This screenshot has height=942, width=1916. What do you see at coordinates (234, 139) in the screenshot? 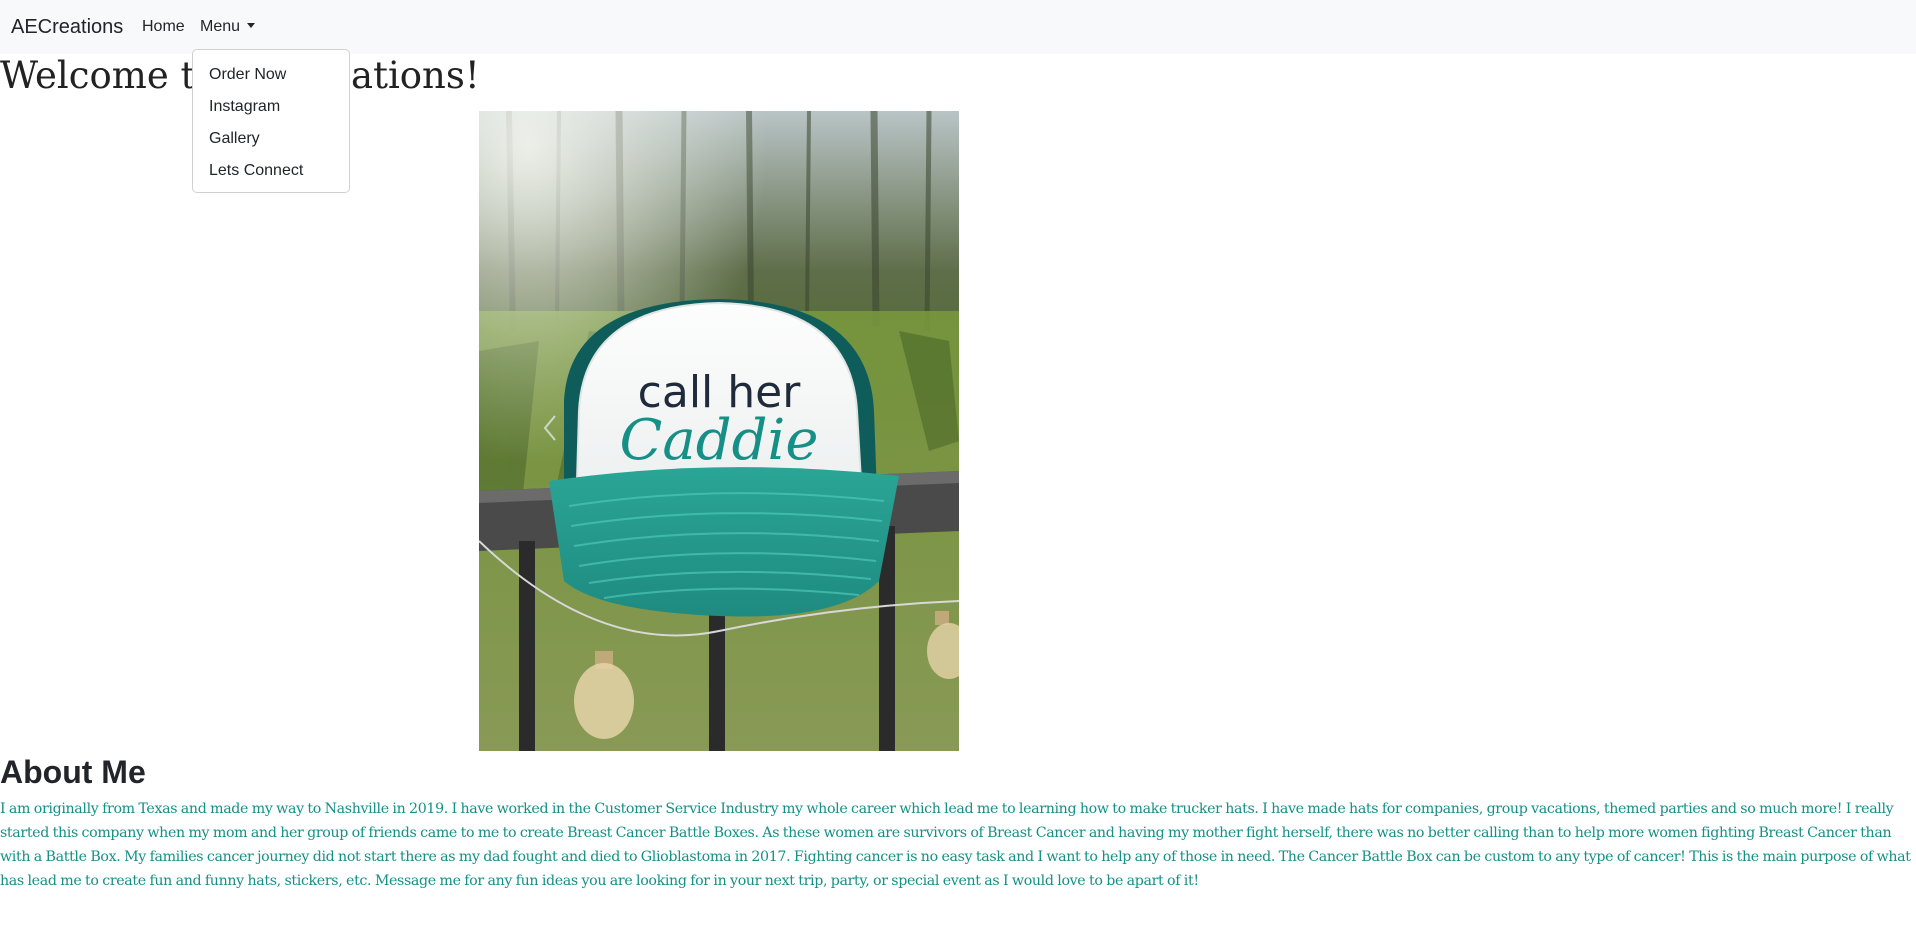
I see `dropdown-item-gallery: Gallery` at bounding box center [234, 139].